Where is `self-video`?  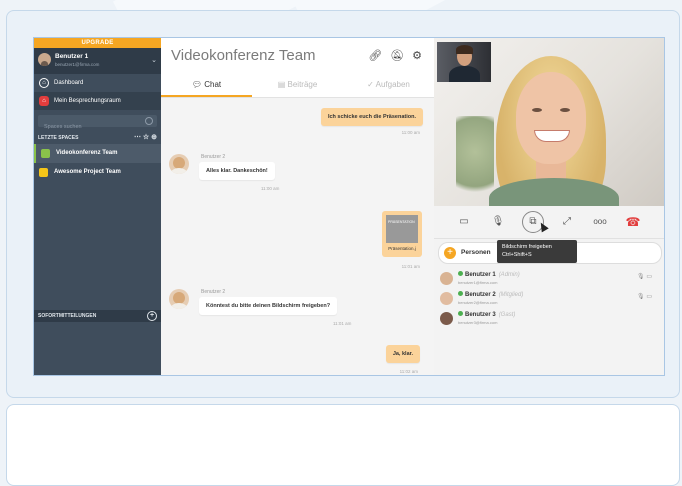
self-video is located at coordinates (464, 62).